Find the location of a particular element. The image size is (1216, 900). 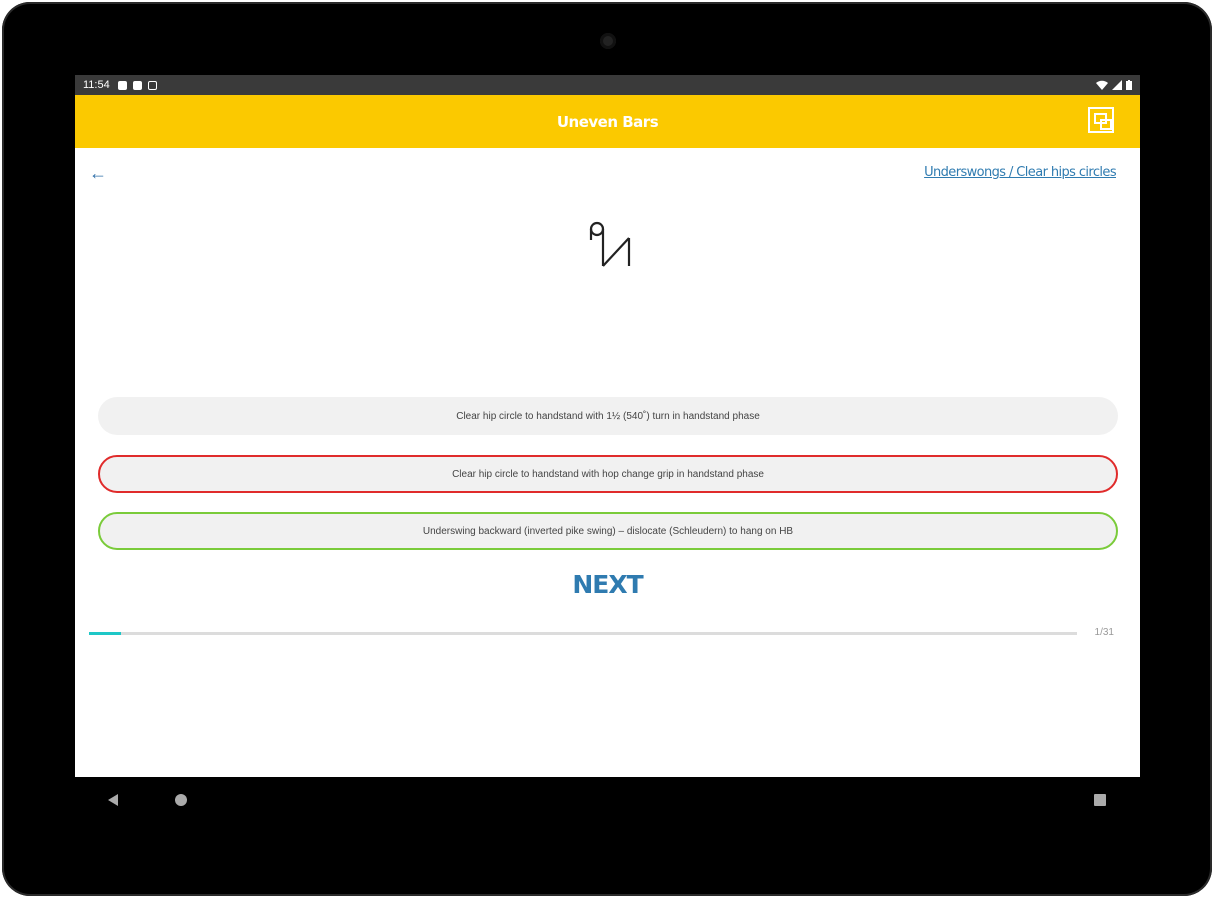

home-icon is located at coordinates (181, 800).